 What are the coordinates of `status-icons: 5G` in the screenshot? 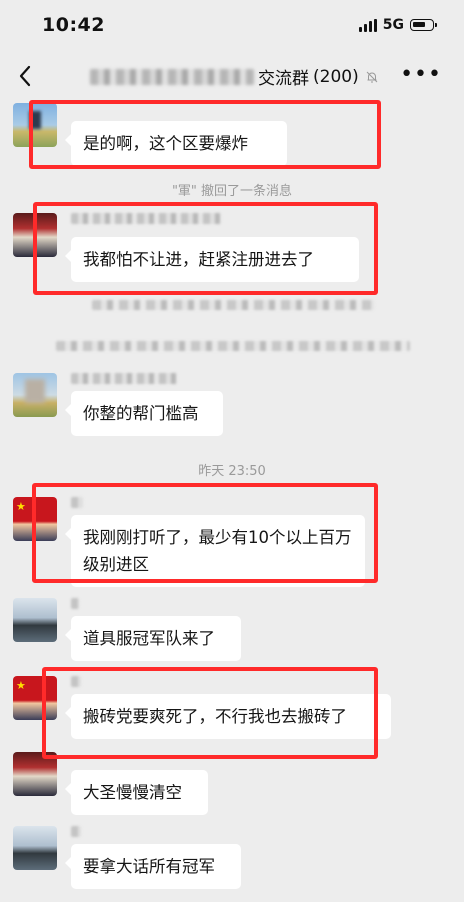 It's located at (397, 25).